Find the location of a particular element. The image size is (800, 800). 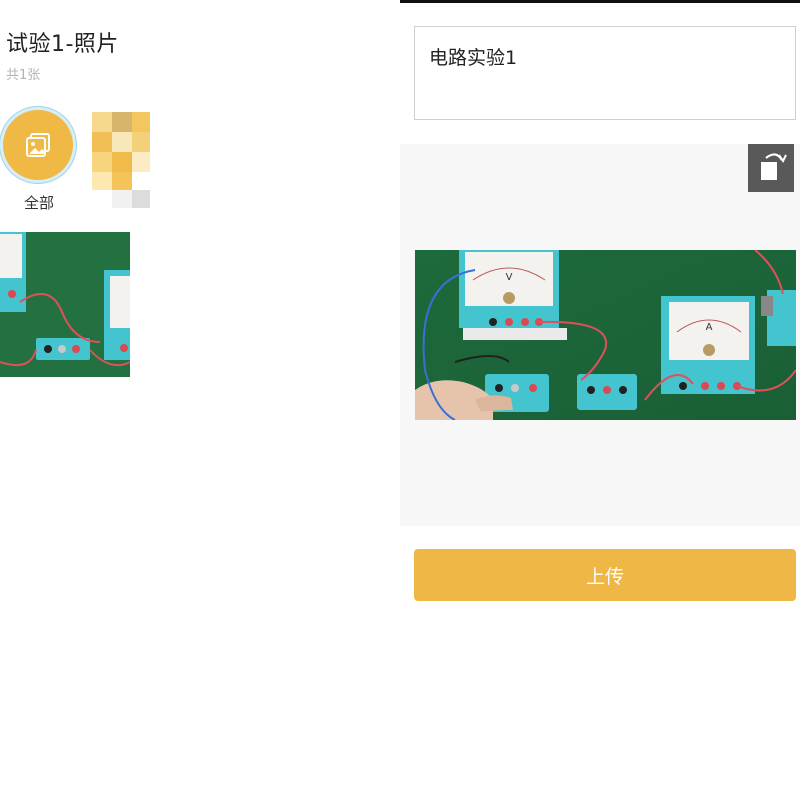

upload-button: 上传 is located at coordinates (605, 575).